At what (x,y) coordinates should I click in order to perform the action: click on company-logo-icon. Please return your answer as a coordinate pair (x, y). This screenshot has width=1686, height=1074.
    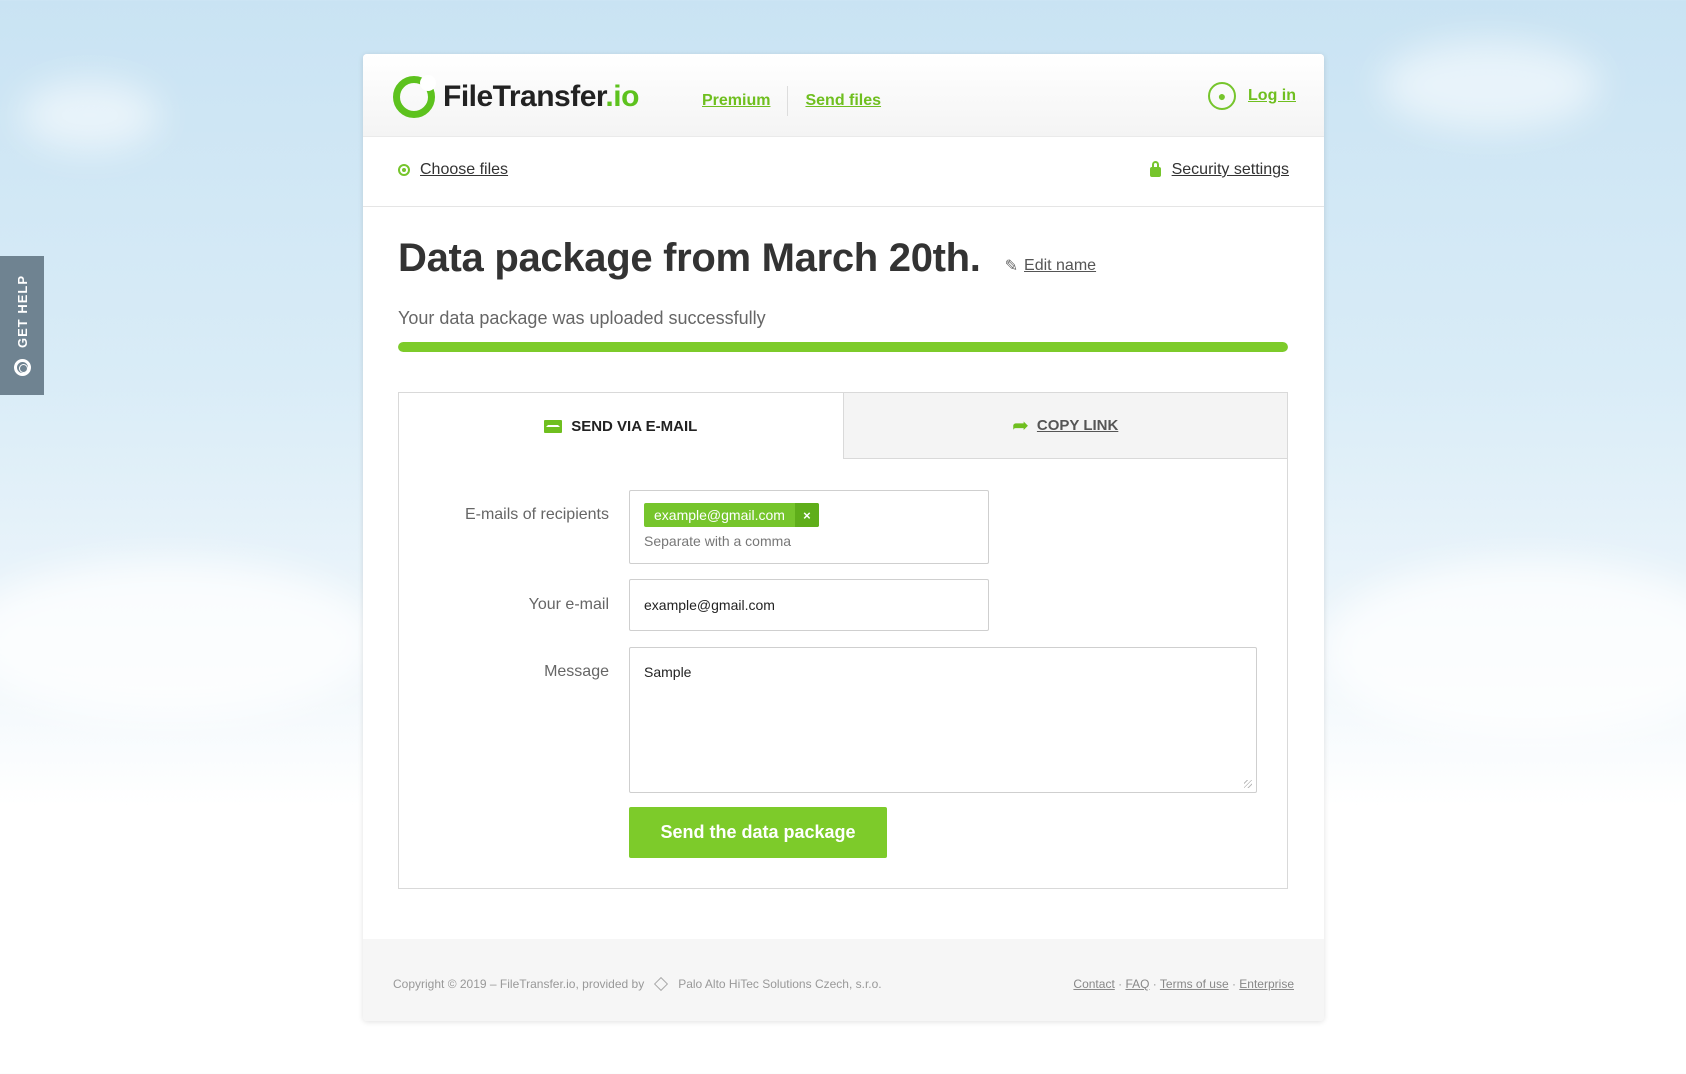
    Looking at the image, I should click on (661, 984).